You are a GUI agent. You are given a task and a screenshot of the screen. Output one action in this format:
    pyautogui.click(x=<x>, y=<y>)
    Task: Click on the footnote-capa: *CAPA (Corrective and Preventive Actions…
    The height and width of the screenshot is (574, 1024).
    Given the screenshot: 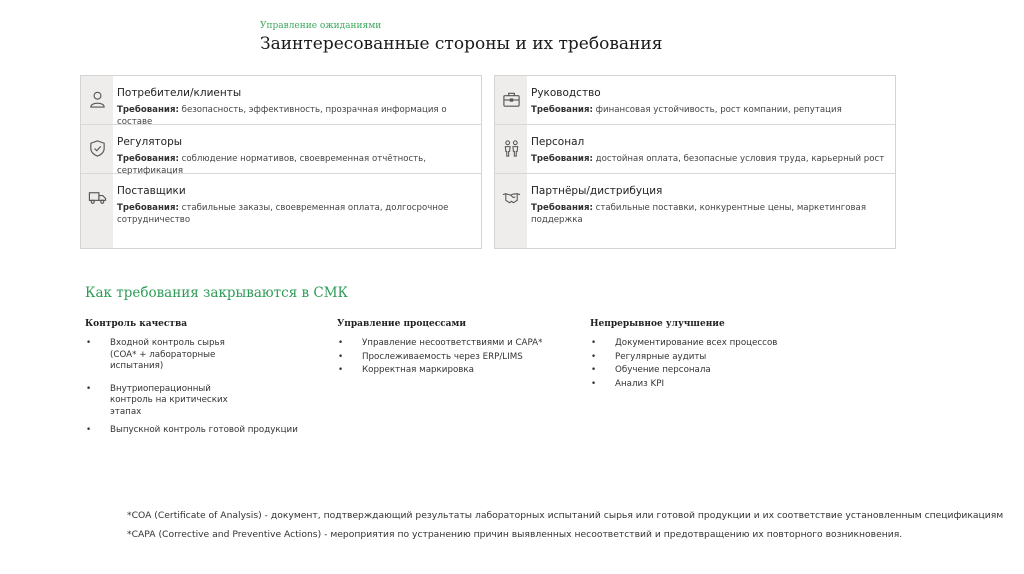 What is the action you would take?
    pyautogui.click(x=515, y=534)
    